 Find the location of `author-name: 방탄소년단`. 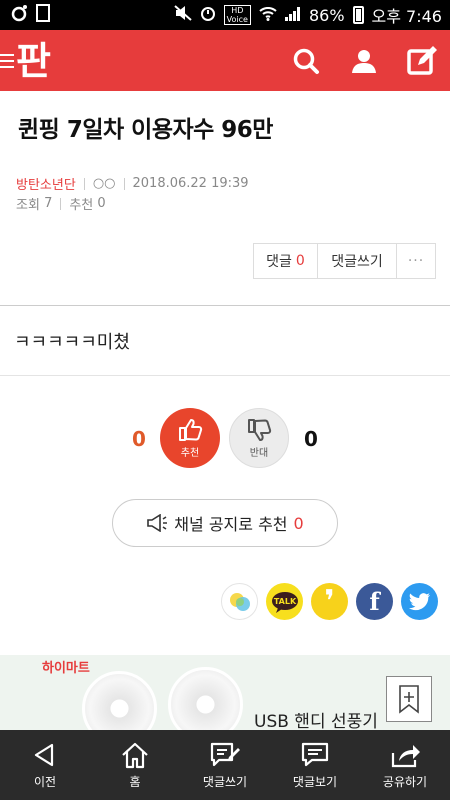

author-name: 방탄소년단 is located at coordinates (46, 183).